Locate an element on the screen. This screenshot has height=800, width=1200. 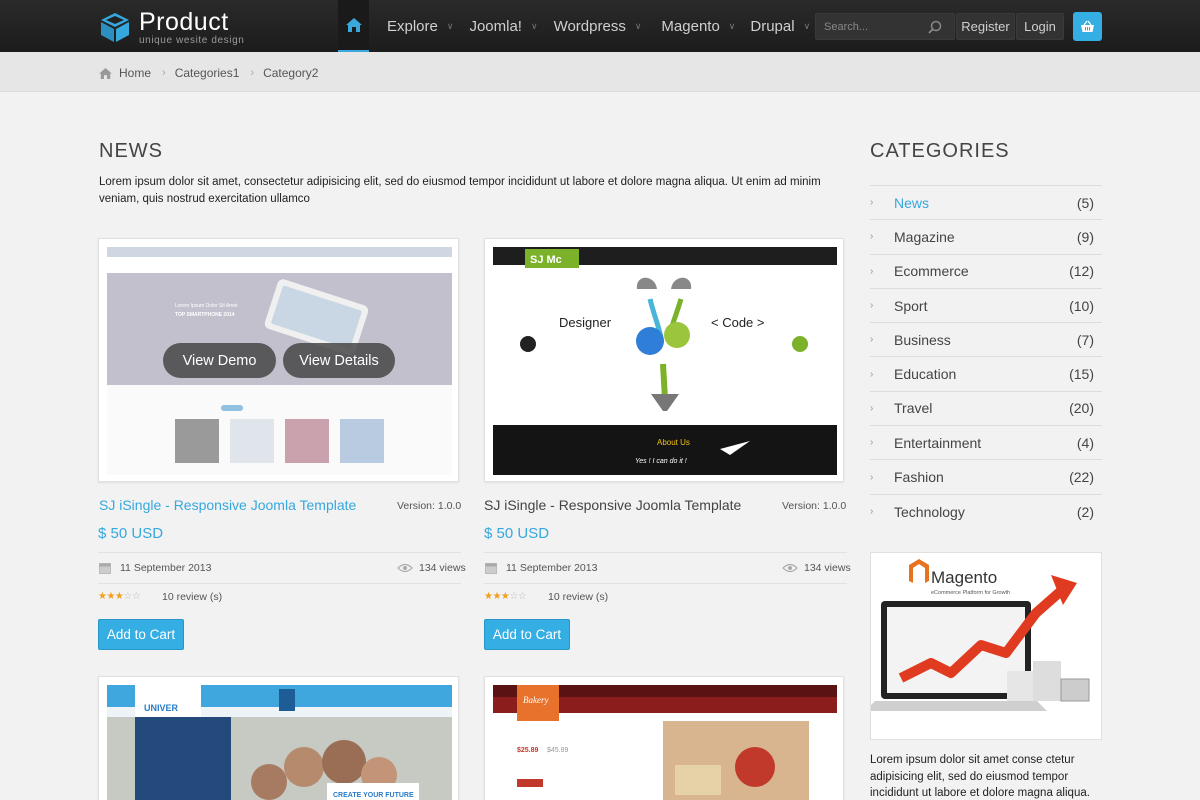
search-box is located at coordinates (885, 26).